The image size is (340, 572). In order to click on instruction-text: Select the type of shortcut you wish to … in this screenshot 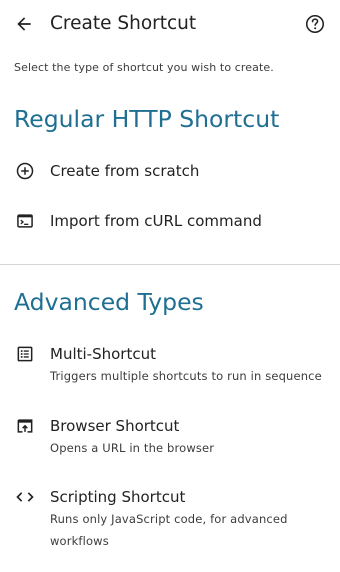, I will do `click(144, 67)`.